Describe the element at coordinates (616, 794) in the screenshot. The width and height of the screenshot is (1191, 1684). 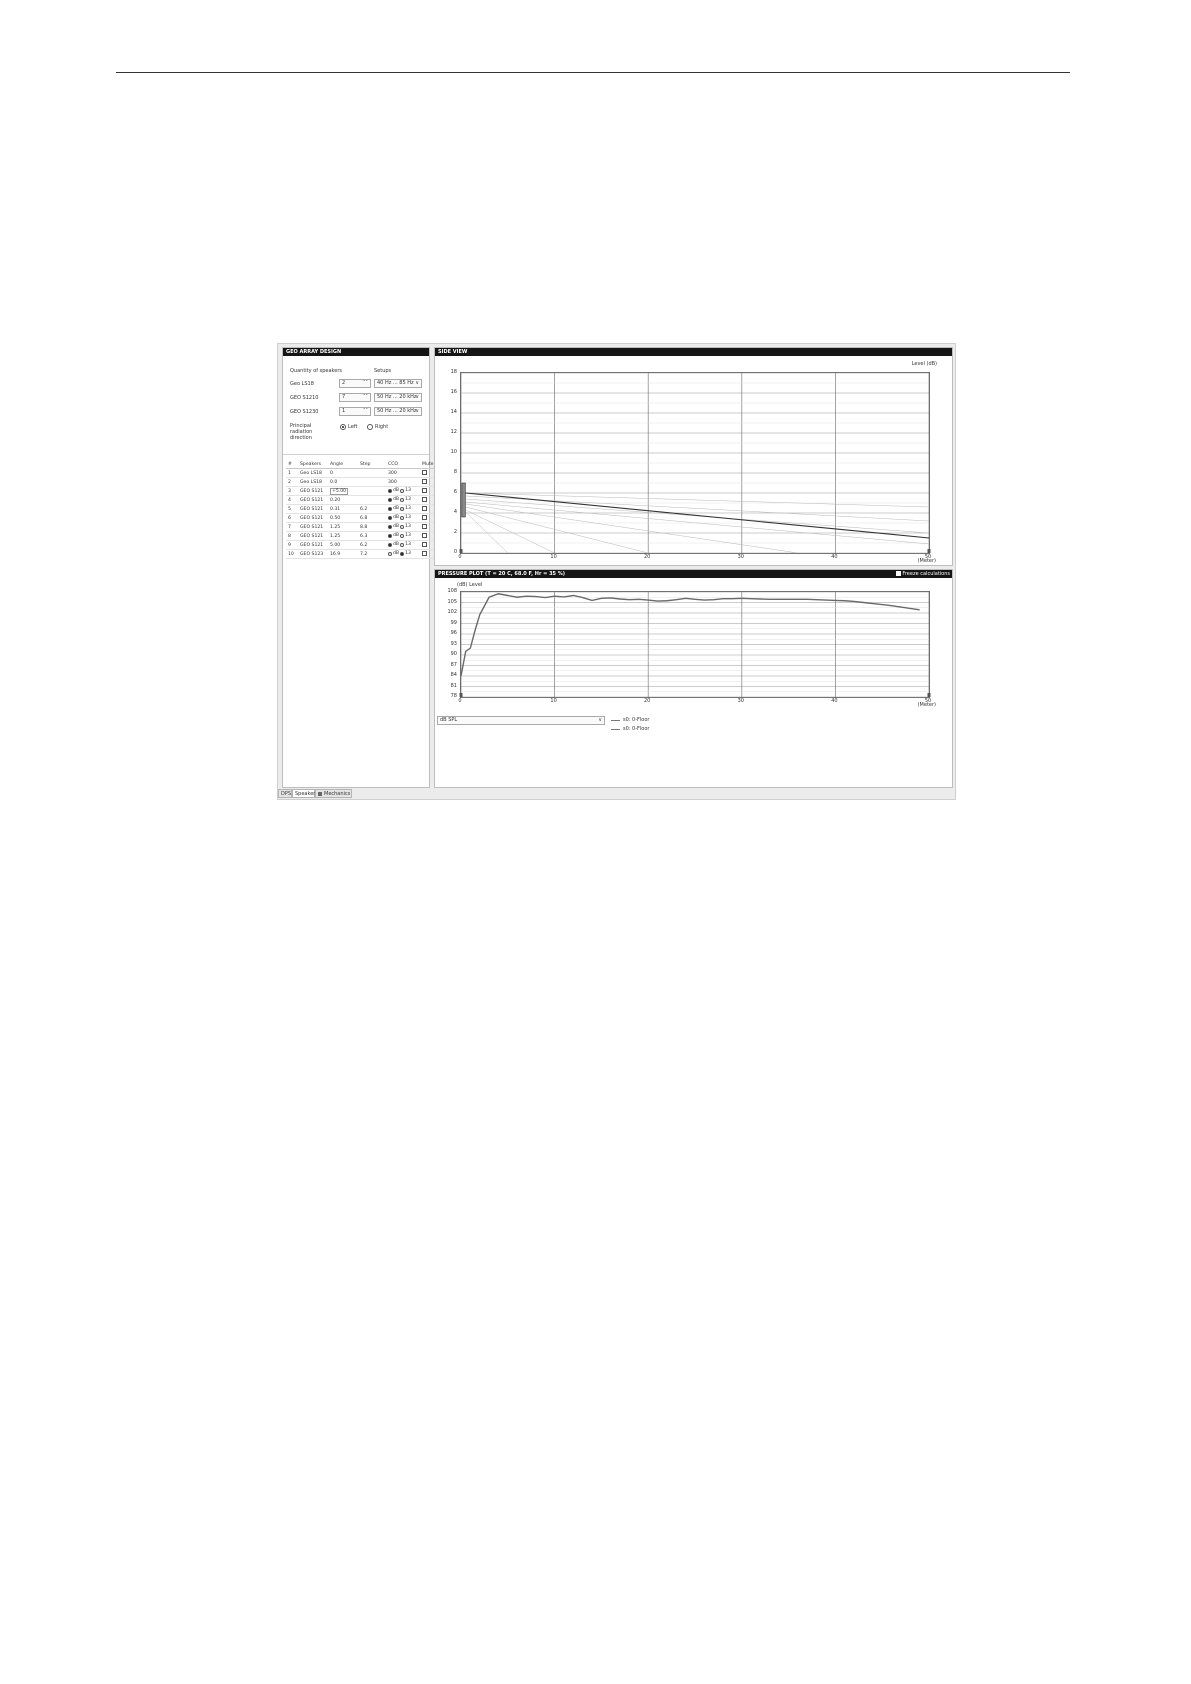
I see `bottom-tab-bar: DPS Speaker Mechanics` at that location.